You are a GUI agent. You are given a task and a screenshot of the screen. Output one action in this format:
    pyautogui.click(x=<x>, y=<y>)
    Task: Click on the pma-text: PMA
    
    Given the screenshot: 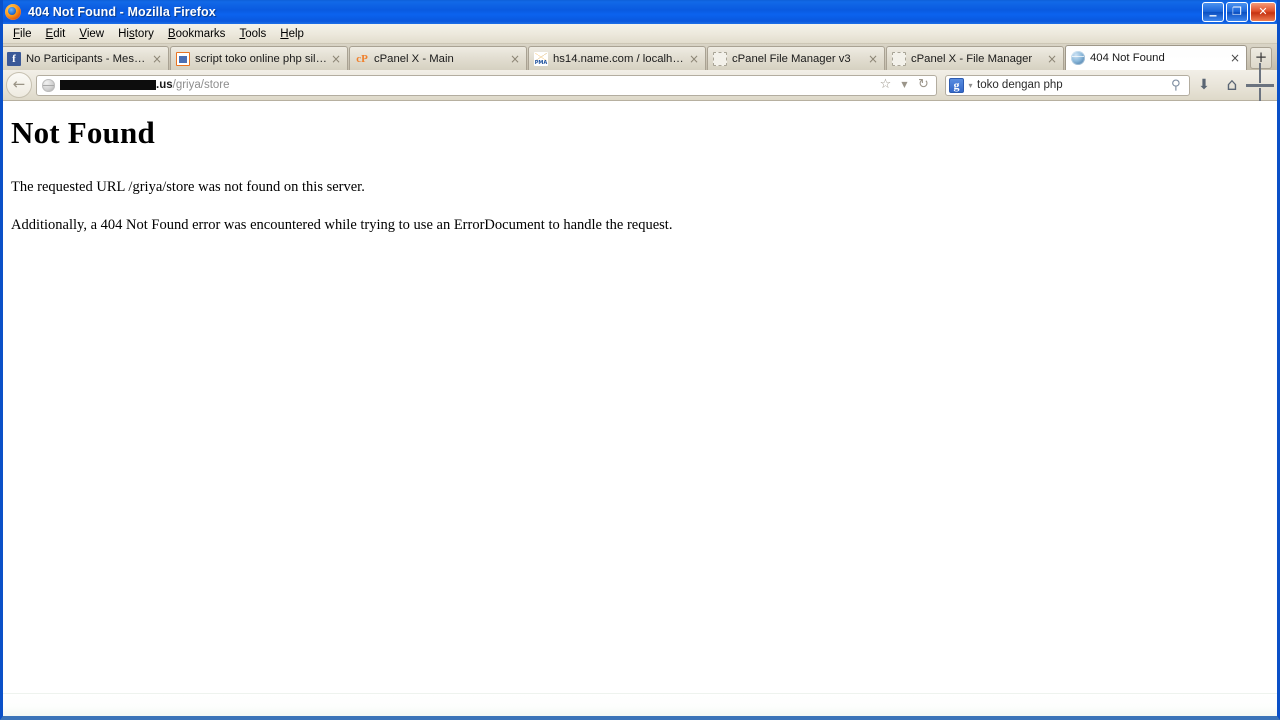 What is the action you would take?
    pyautogui.click(x=541, y=62)
    